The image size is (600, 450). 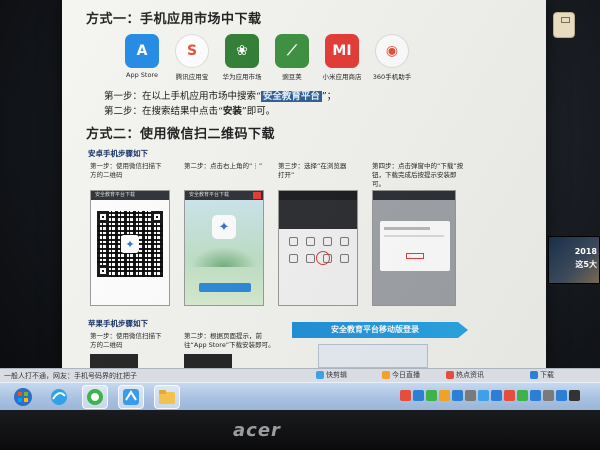 What do you see at coordinates (174, 19) in the screenshot?
I see `method1-title: 方式一：手机应用市场中下载` at bounding box center [174, 19].